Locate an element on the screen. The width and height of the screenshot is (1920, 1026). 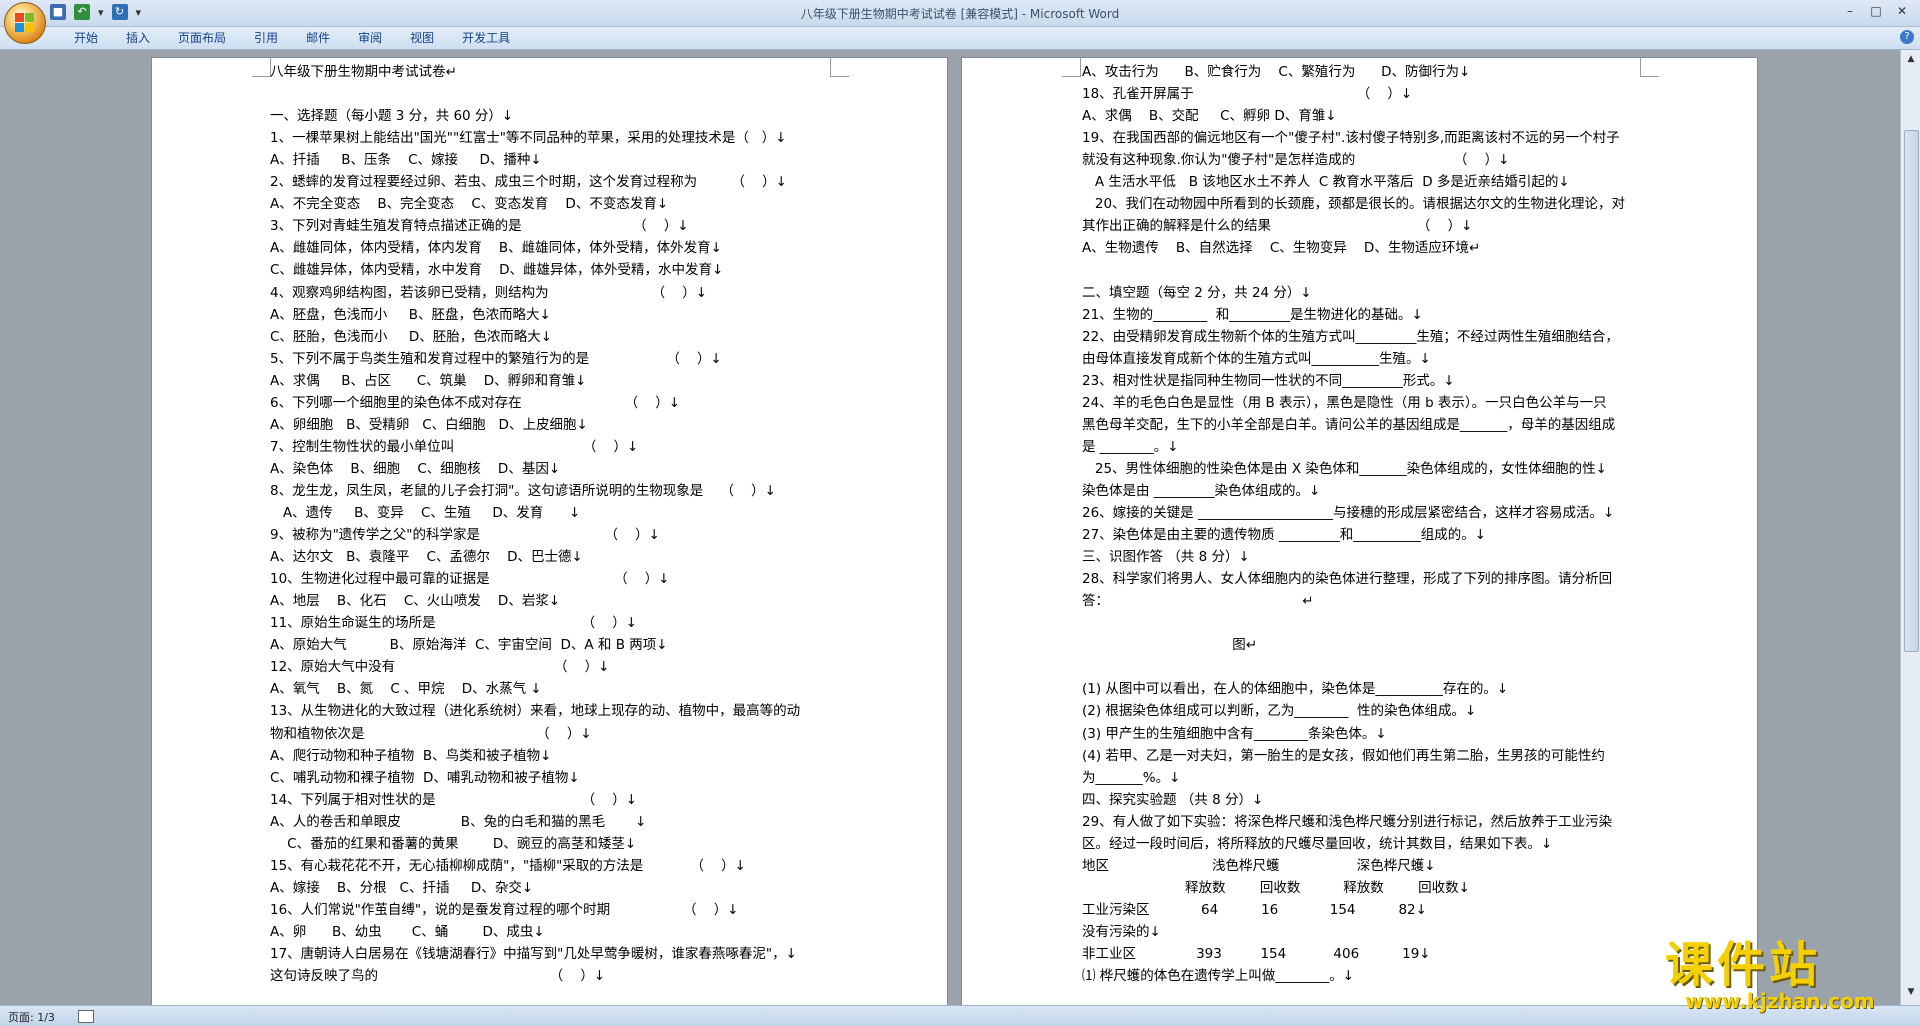
document-line: A 生活水平低 B 该地区水土不养人 C 教育水平落后 D 多是近亲结婚引起的↓ is located at coordinates (1326, 182).